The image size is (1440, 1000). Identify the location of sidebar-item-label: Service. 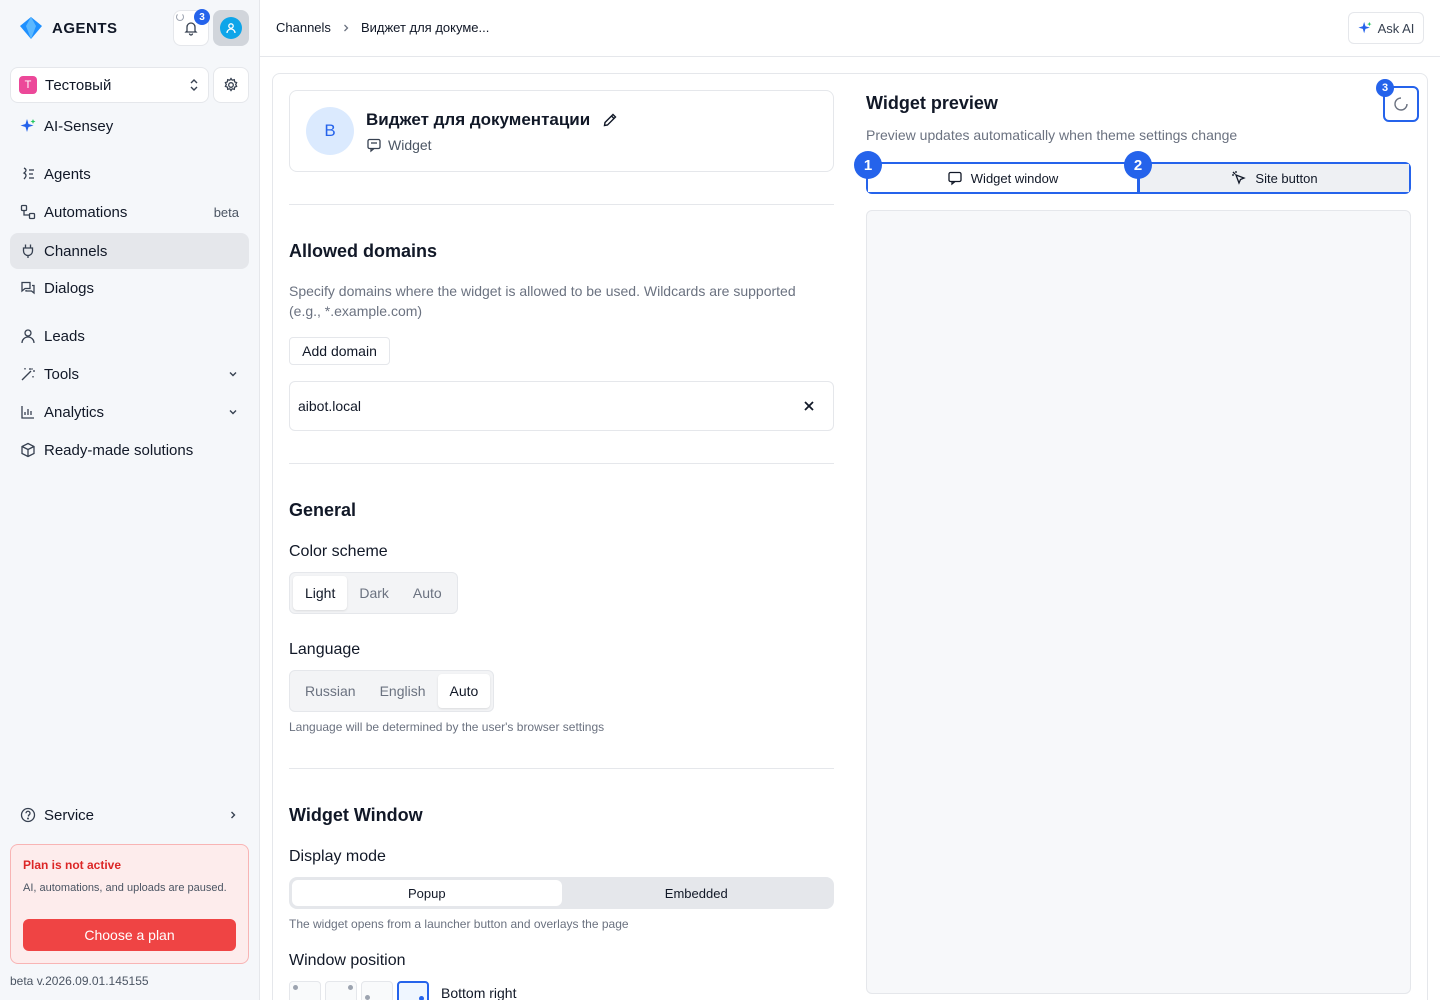
(69, 815).